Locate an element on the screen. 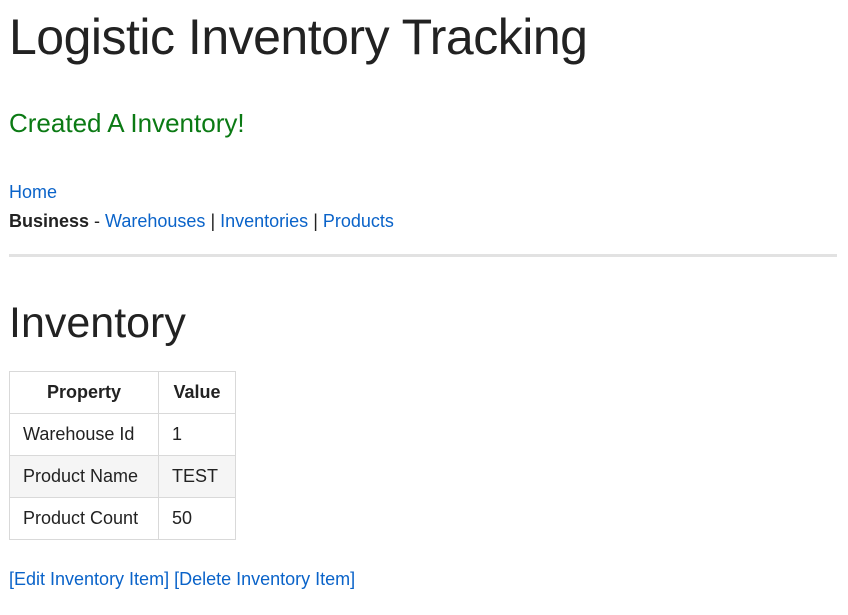 The height and width of the screenshot is (615, 848). table-cell-value: 1 is located at coordinates (197, 434).